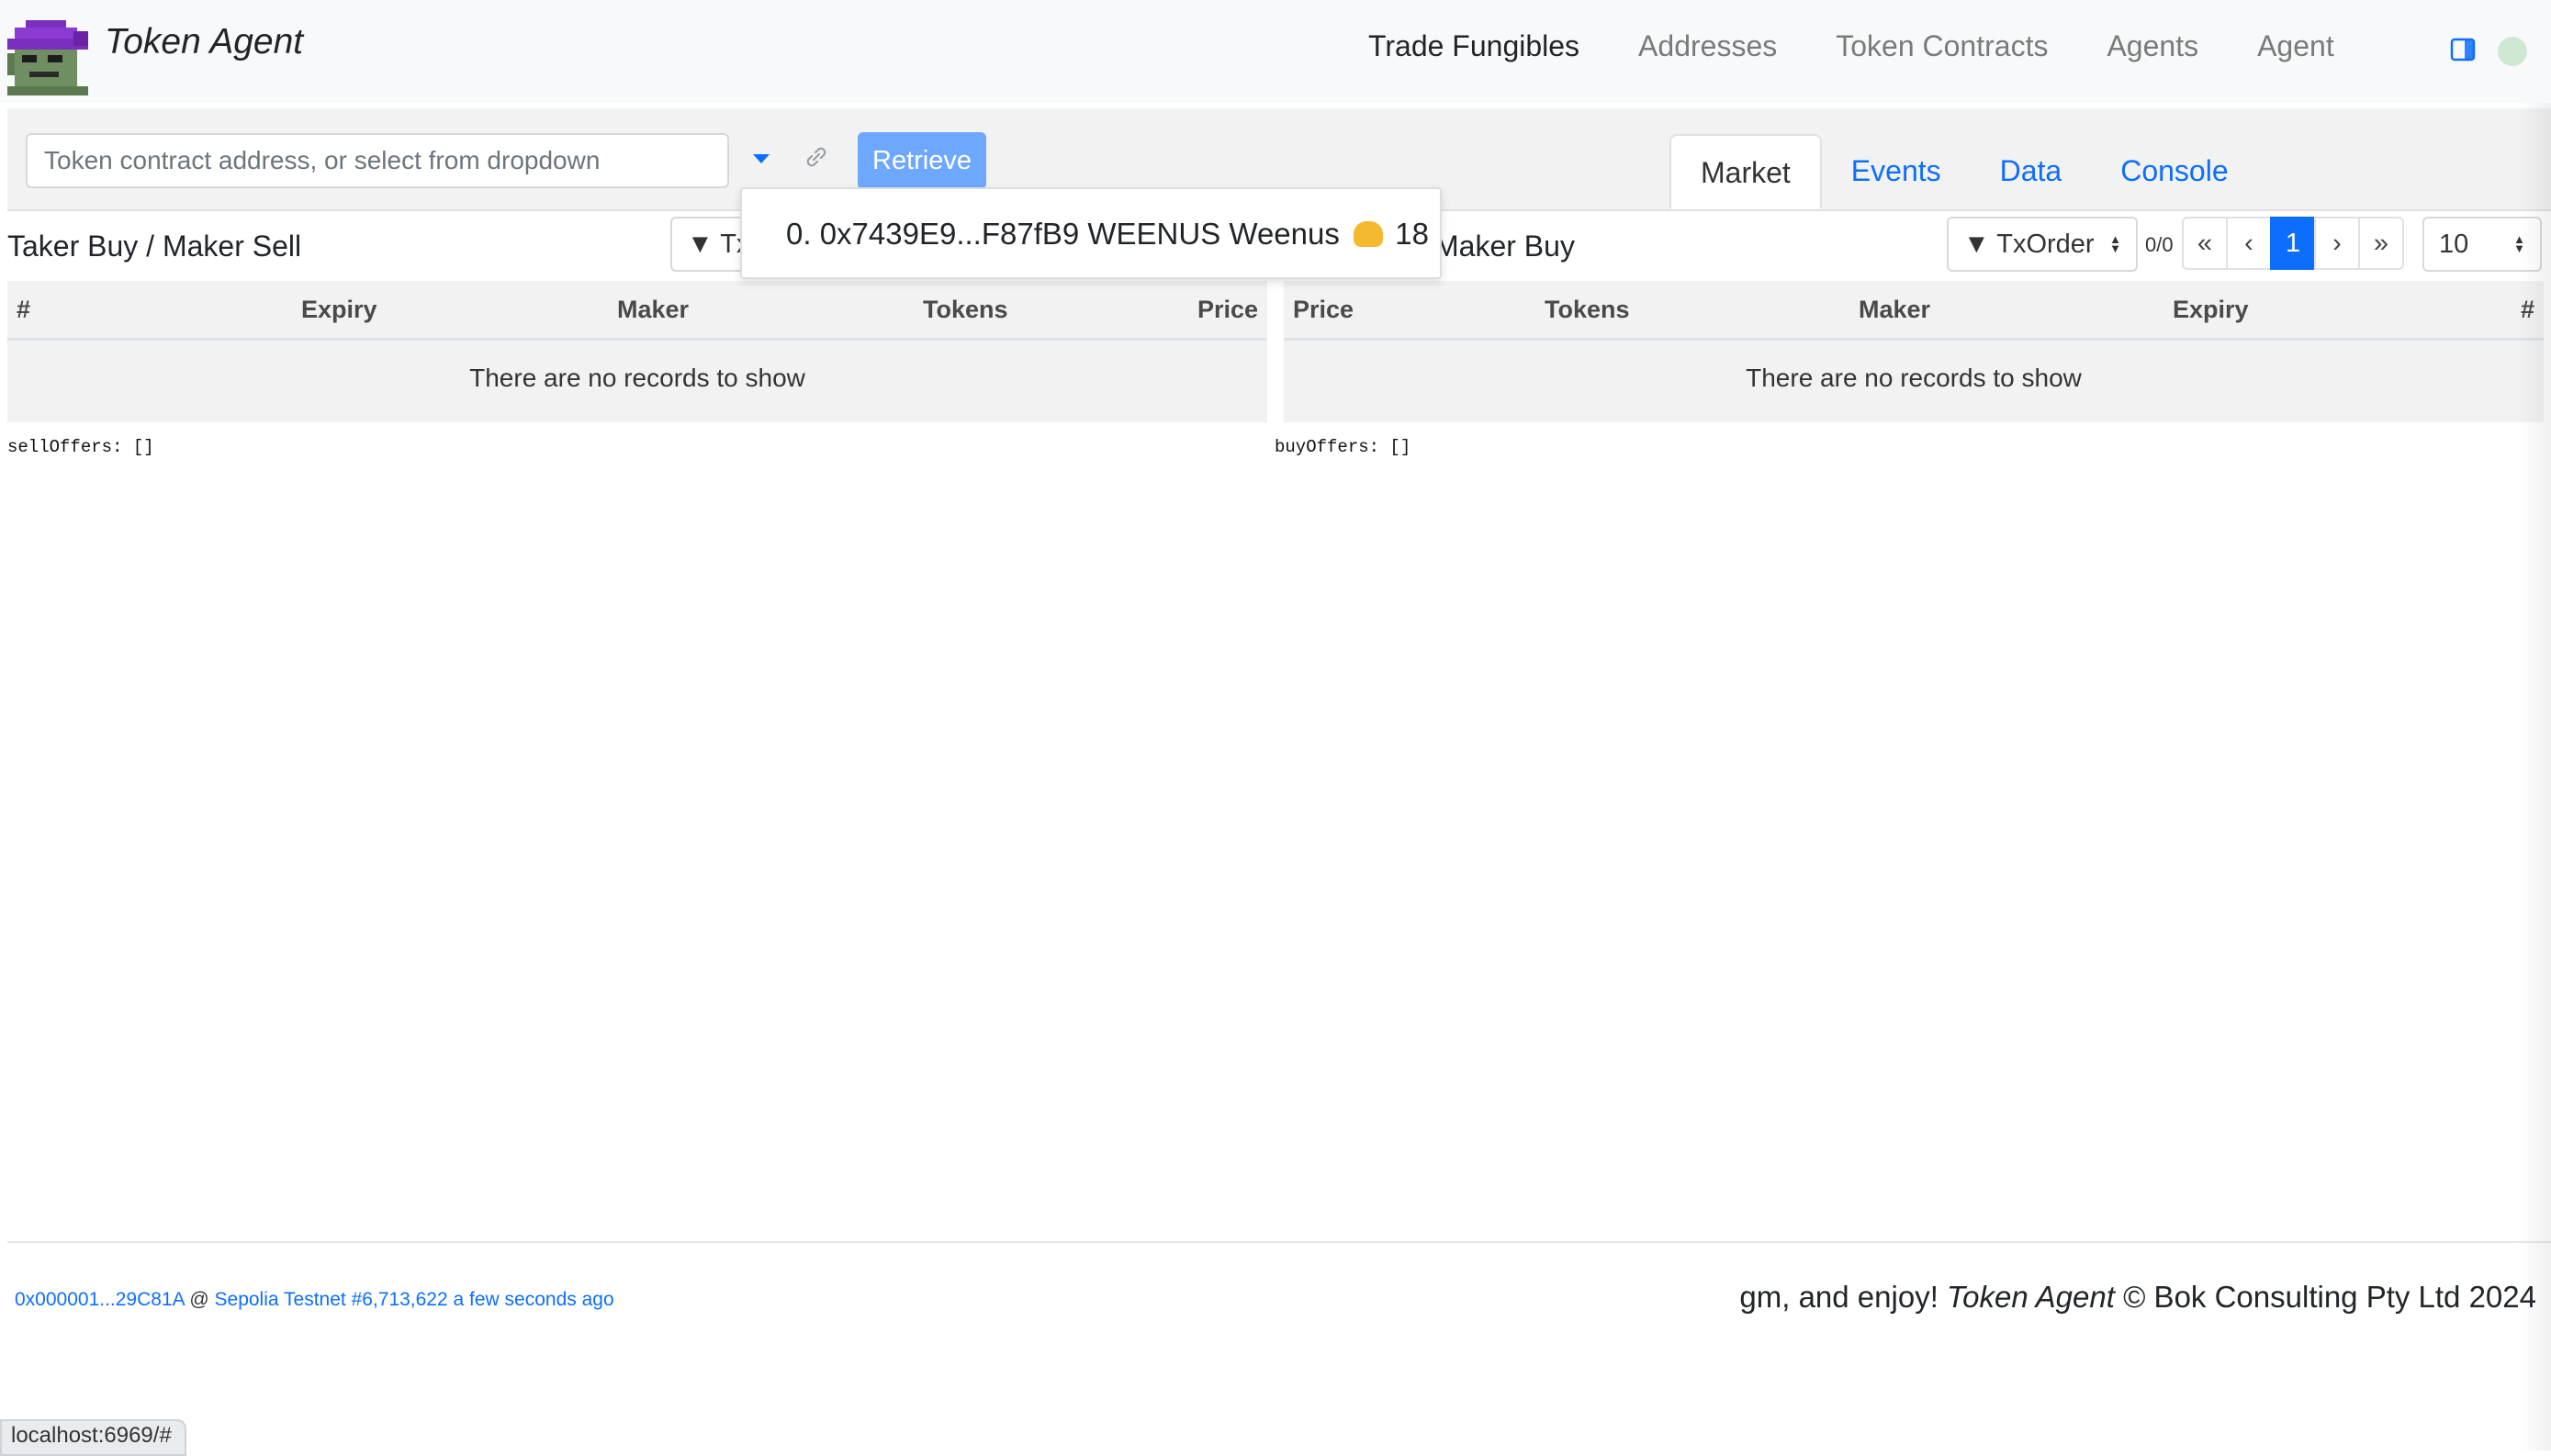  What do you see at coordinates (653, 310) in the screenshot?
I see `sell-col-maker: Maker` at bounding box center [653, 310].